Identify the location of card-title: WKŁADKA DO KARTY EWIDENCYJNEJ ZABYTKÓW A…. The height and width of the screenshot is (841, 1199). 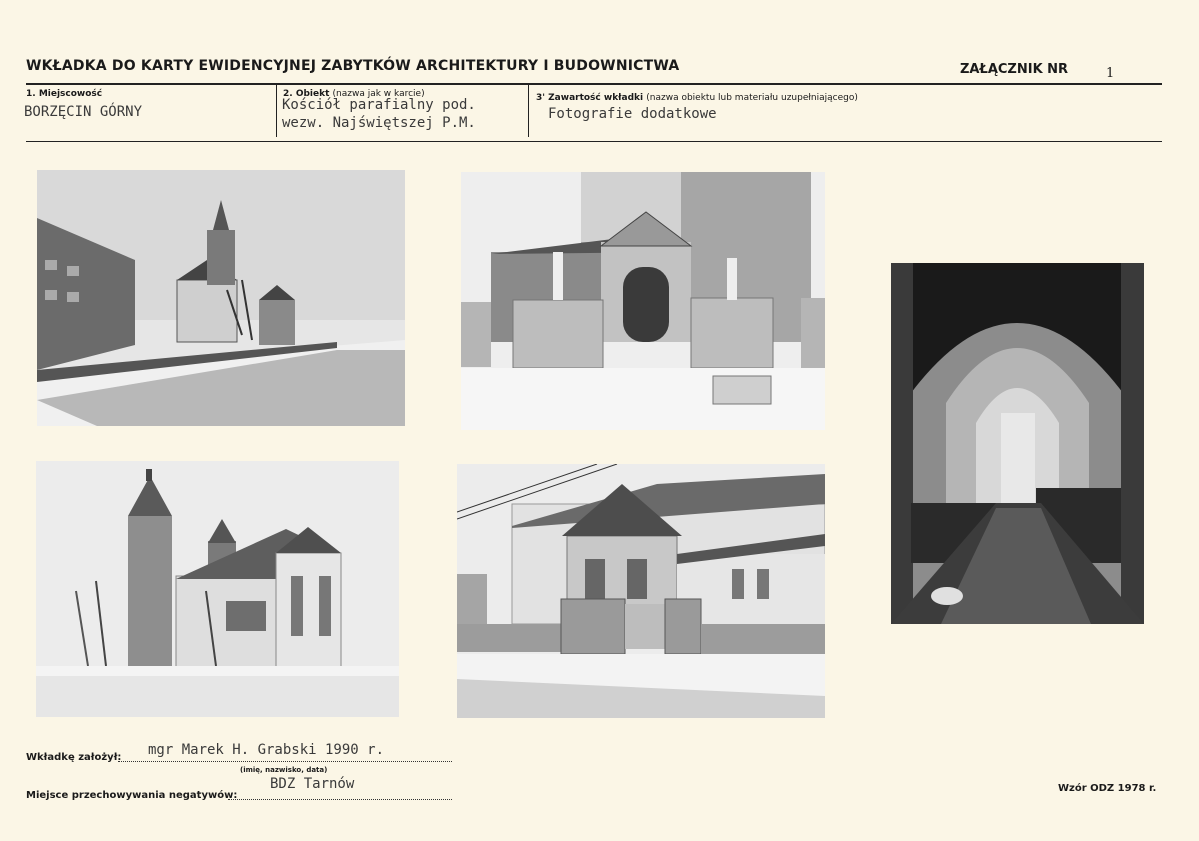
(353, 66).